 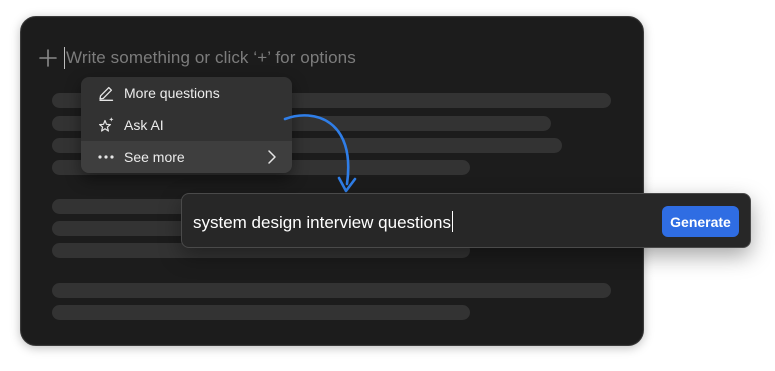 I want to click on plus-icon, so click(x=48, y=58).